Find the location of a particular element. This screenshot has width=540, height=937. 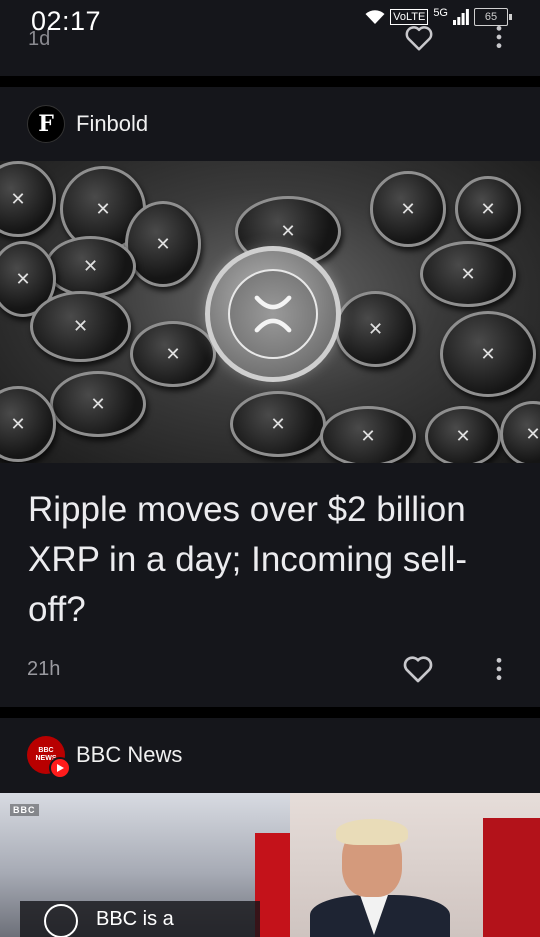

logo-letter: F is located at coordinates (46, 124).